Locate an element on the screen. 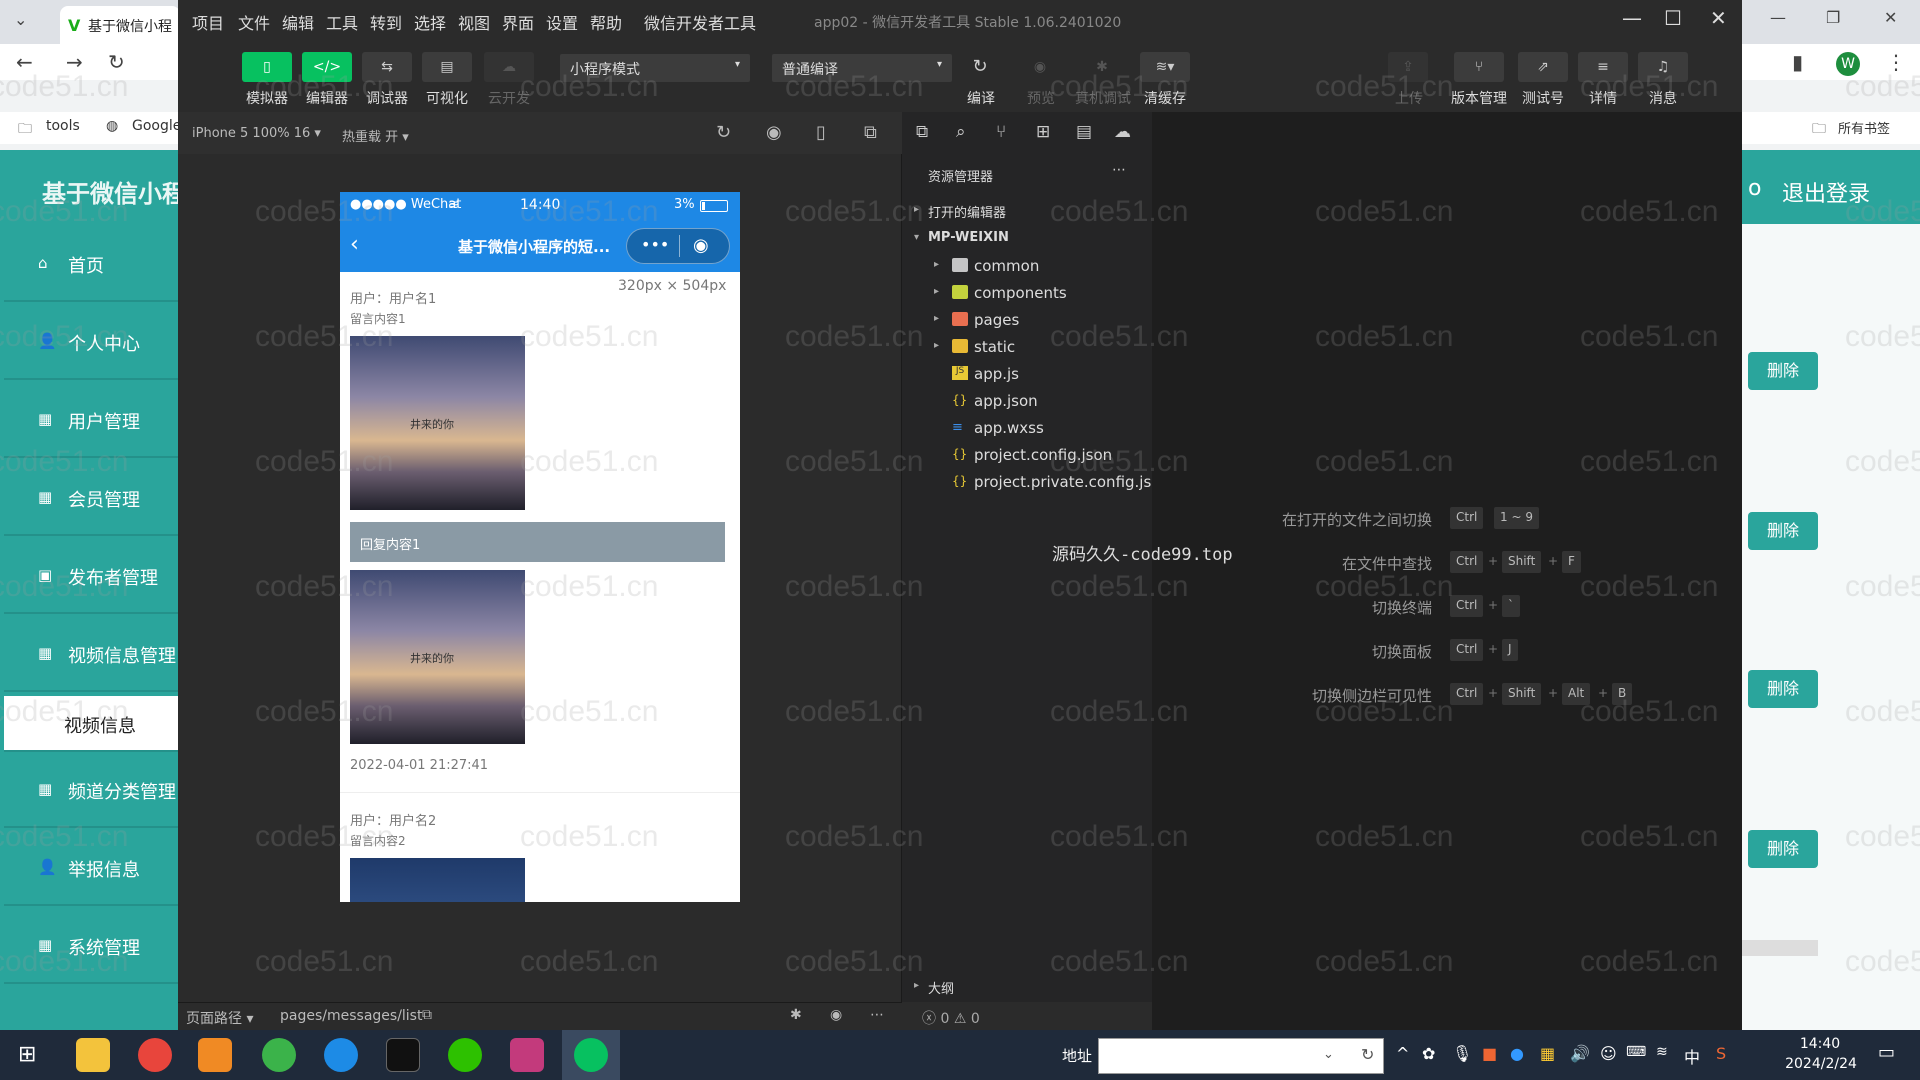 The height and width of the screenshot is (1080, 1920). sidebar-item-users: ▦ 用户管理 is located at coordinates (91, 421).